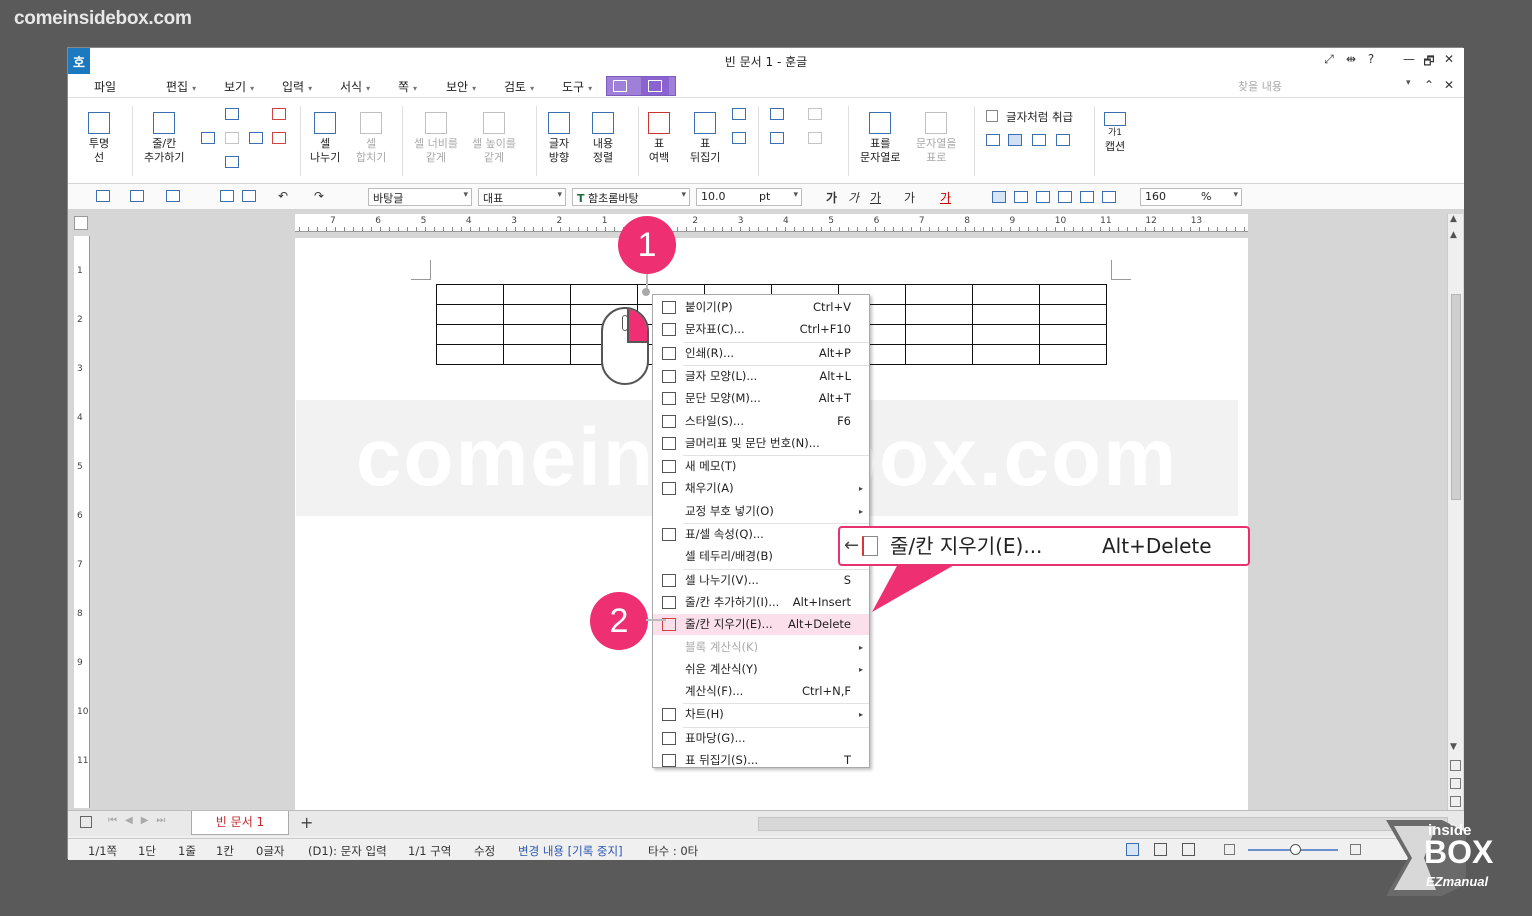 The image size is (1532, 916). I want to click on context-menu-item: 문단 모양(M)... Alt+T, so click(761, 398).